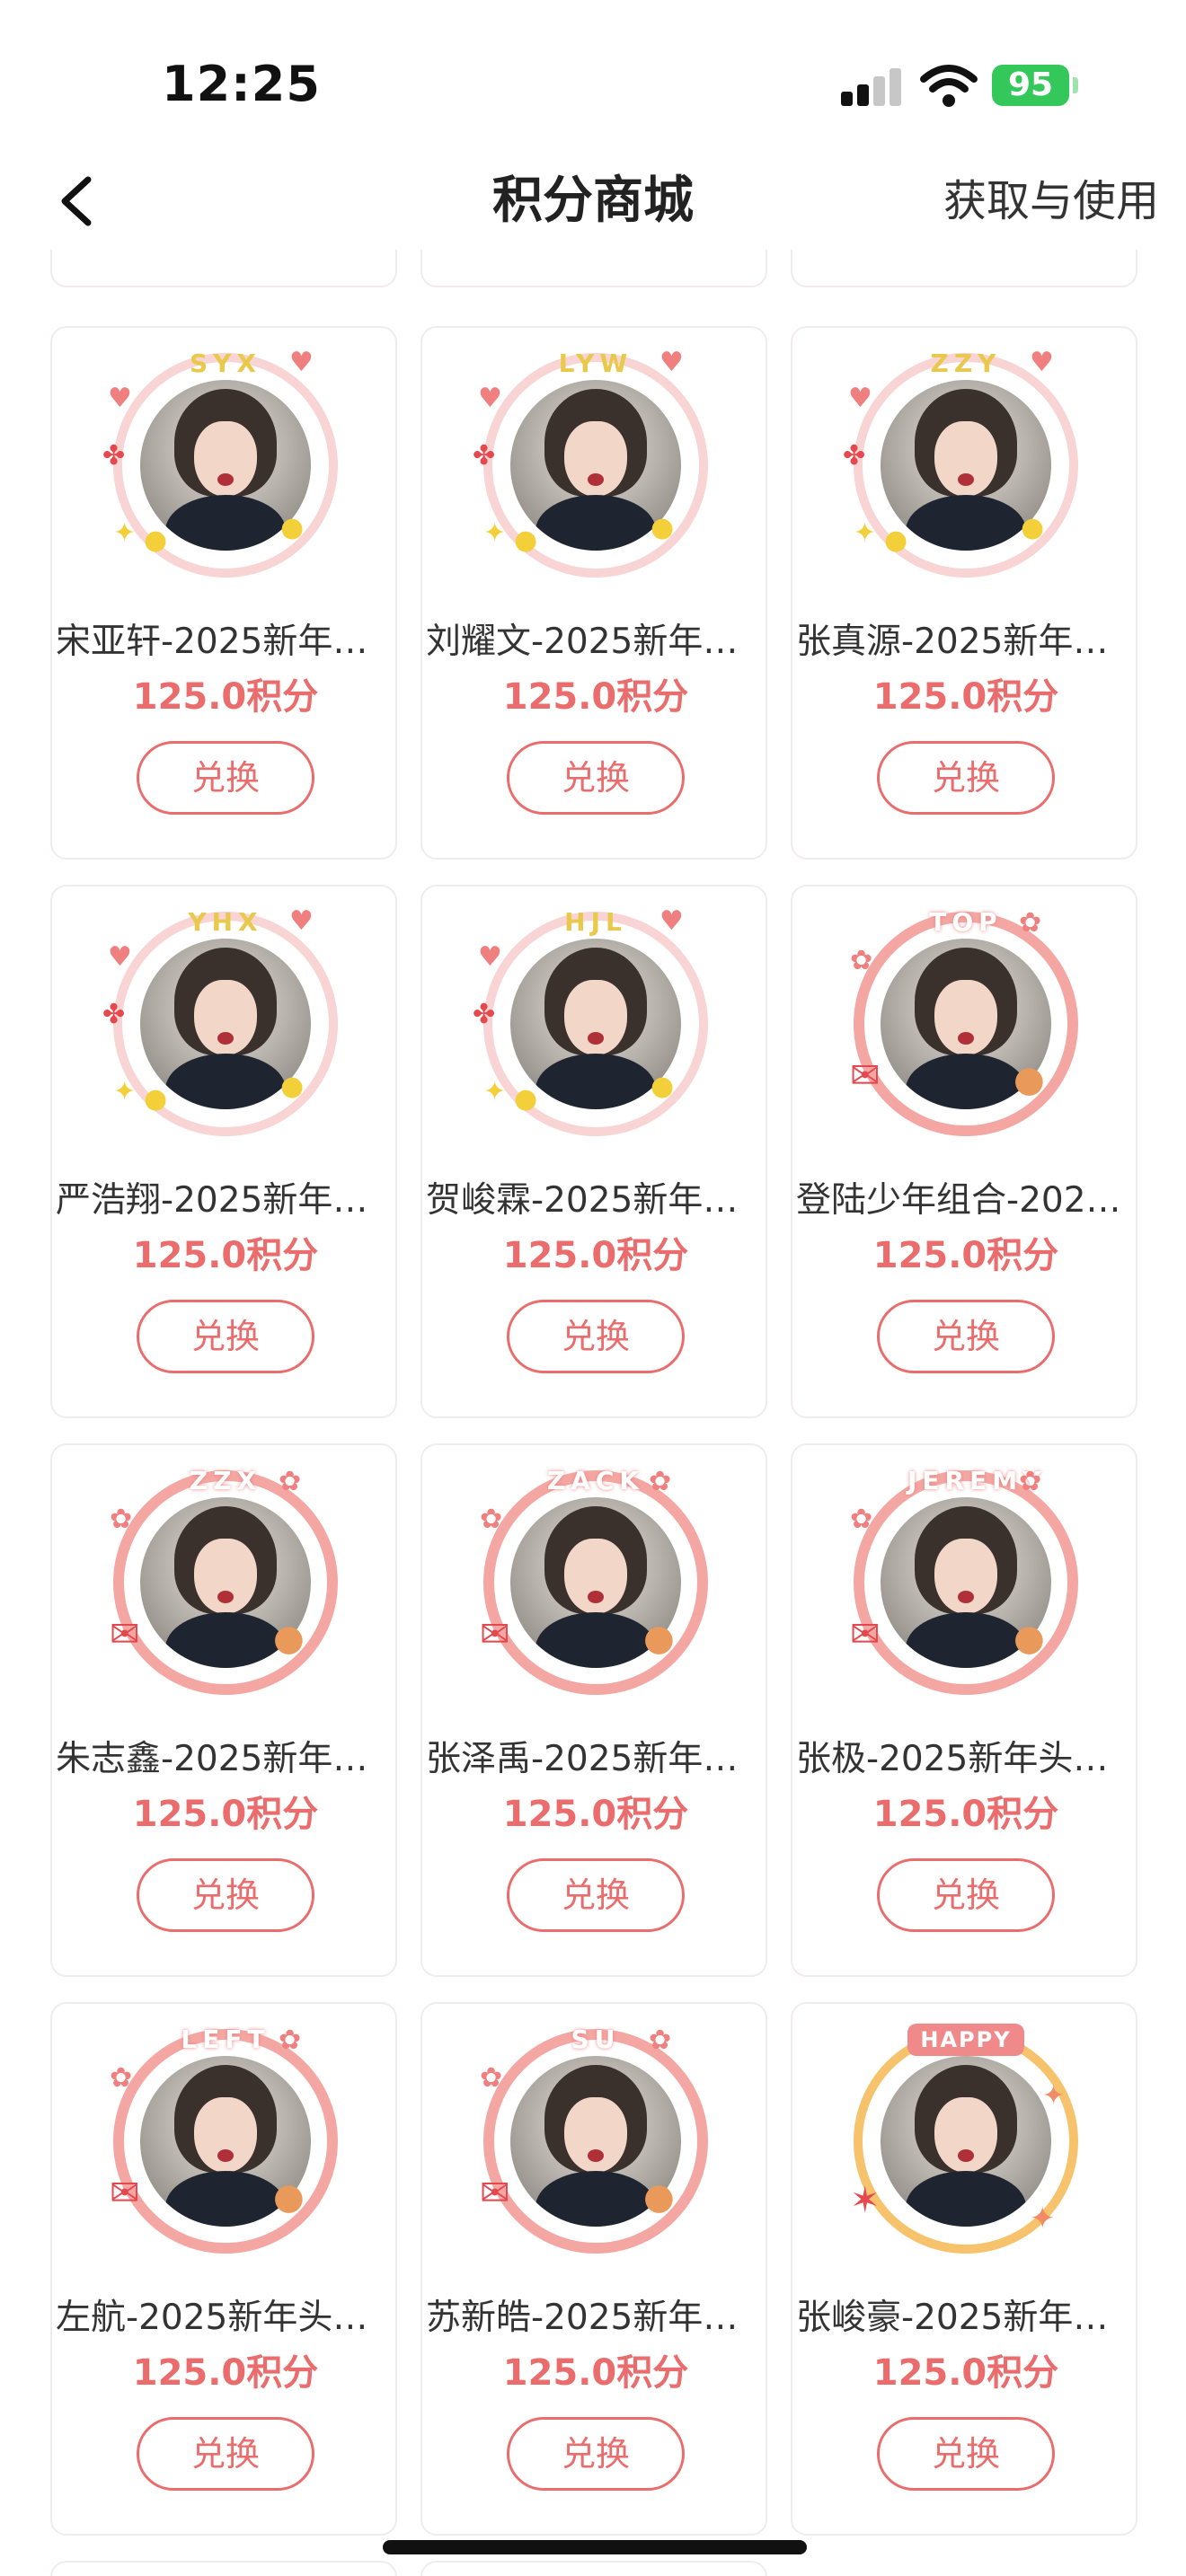  Describe the element at coordinates (1051, 201) in the screenshot. I see `earn-and-use-link: 获取与使用` at that location.